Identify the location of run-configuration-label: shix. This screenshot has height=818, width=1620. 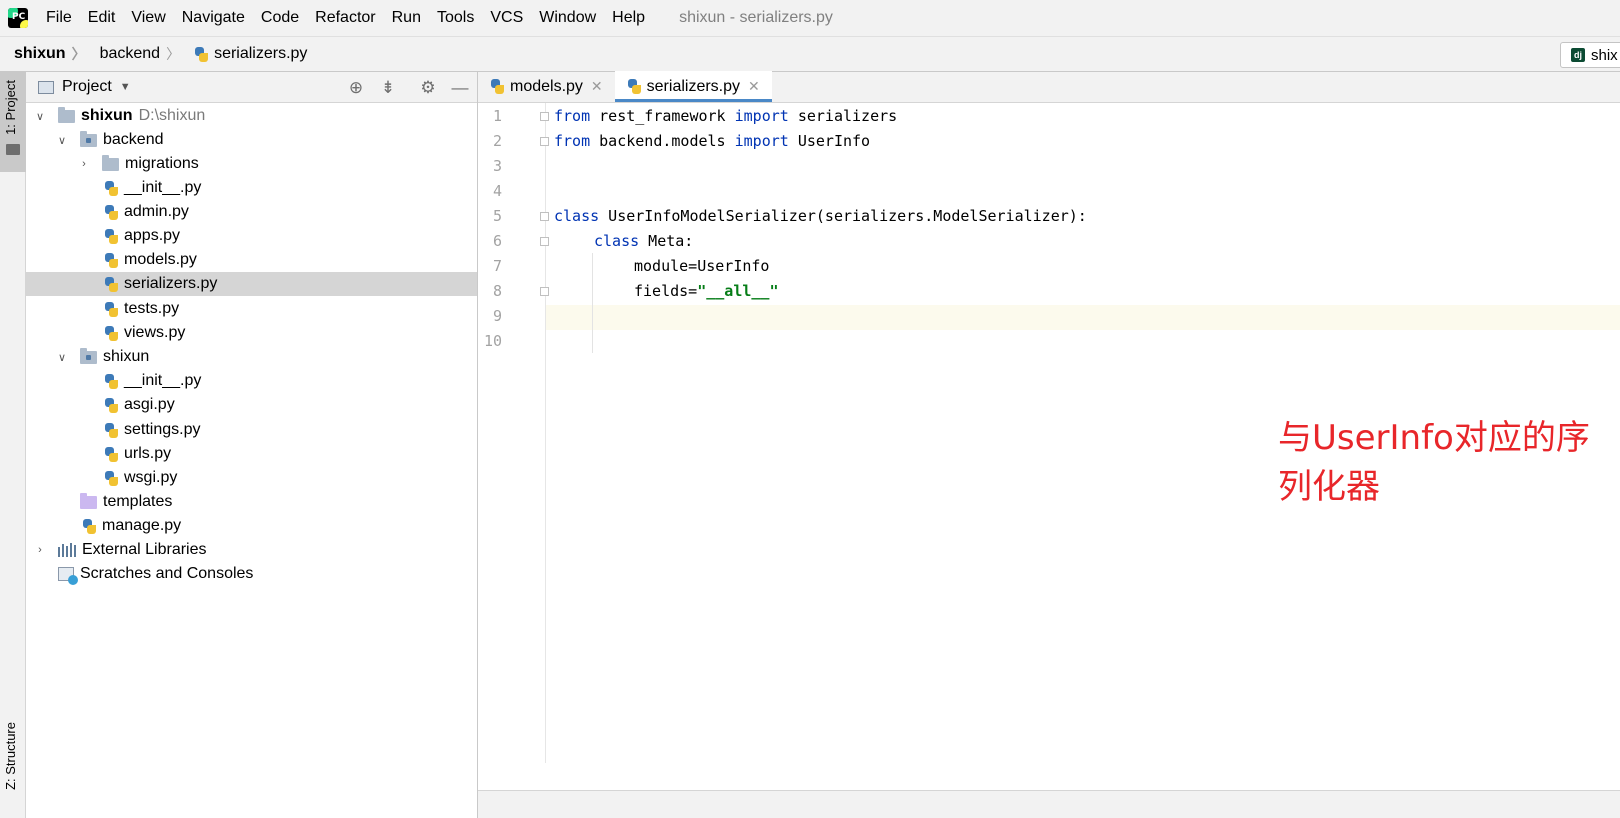
(1604, 55).